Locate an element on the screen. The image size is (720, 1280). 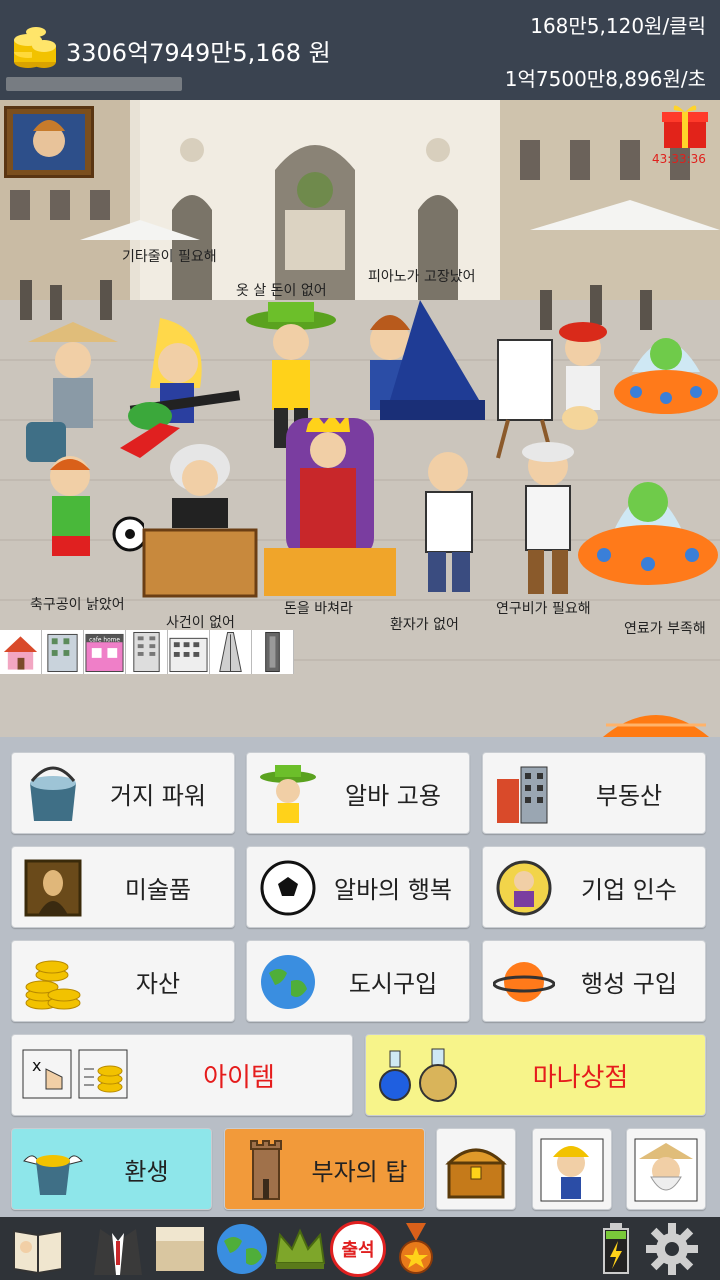
house-icon is located at coordinates (21, 652).